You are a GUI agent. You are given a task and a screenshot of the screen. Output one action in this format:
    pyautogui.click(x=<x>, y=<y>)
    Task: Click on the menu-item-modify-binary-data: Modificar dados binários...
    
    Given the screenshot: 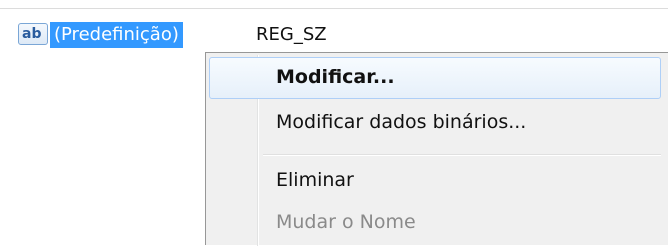 What is the action you would take?
    pyautogui.click(x=435, y=123)
    